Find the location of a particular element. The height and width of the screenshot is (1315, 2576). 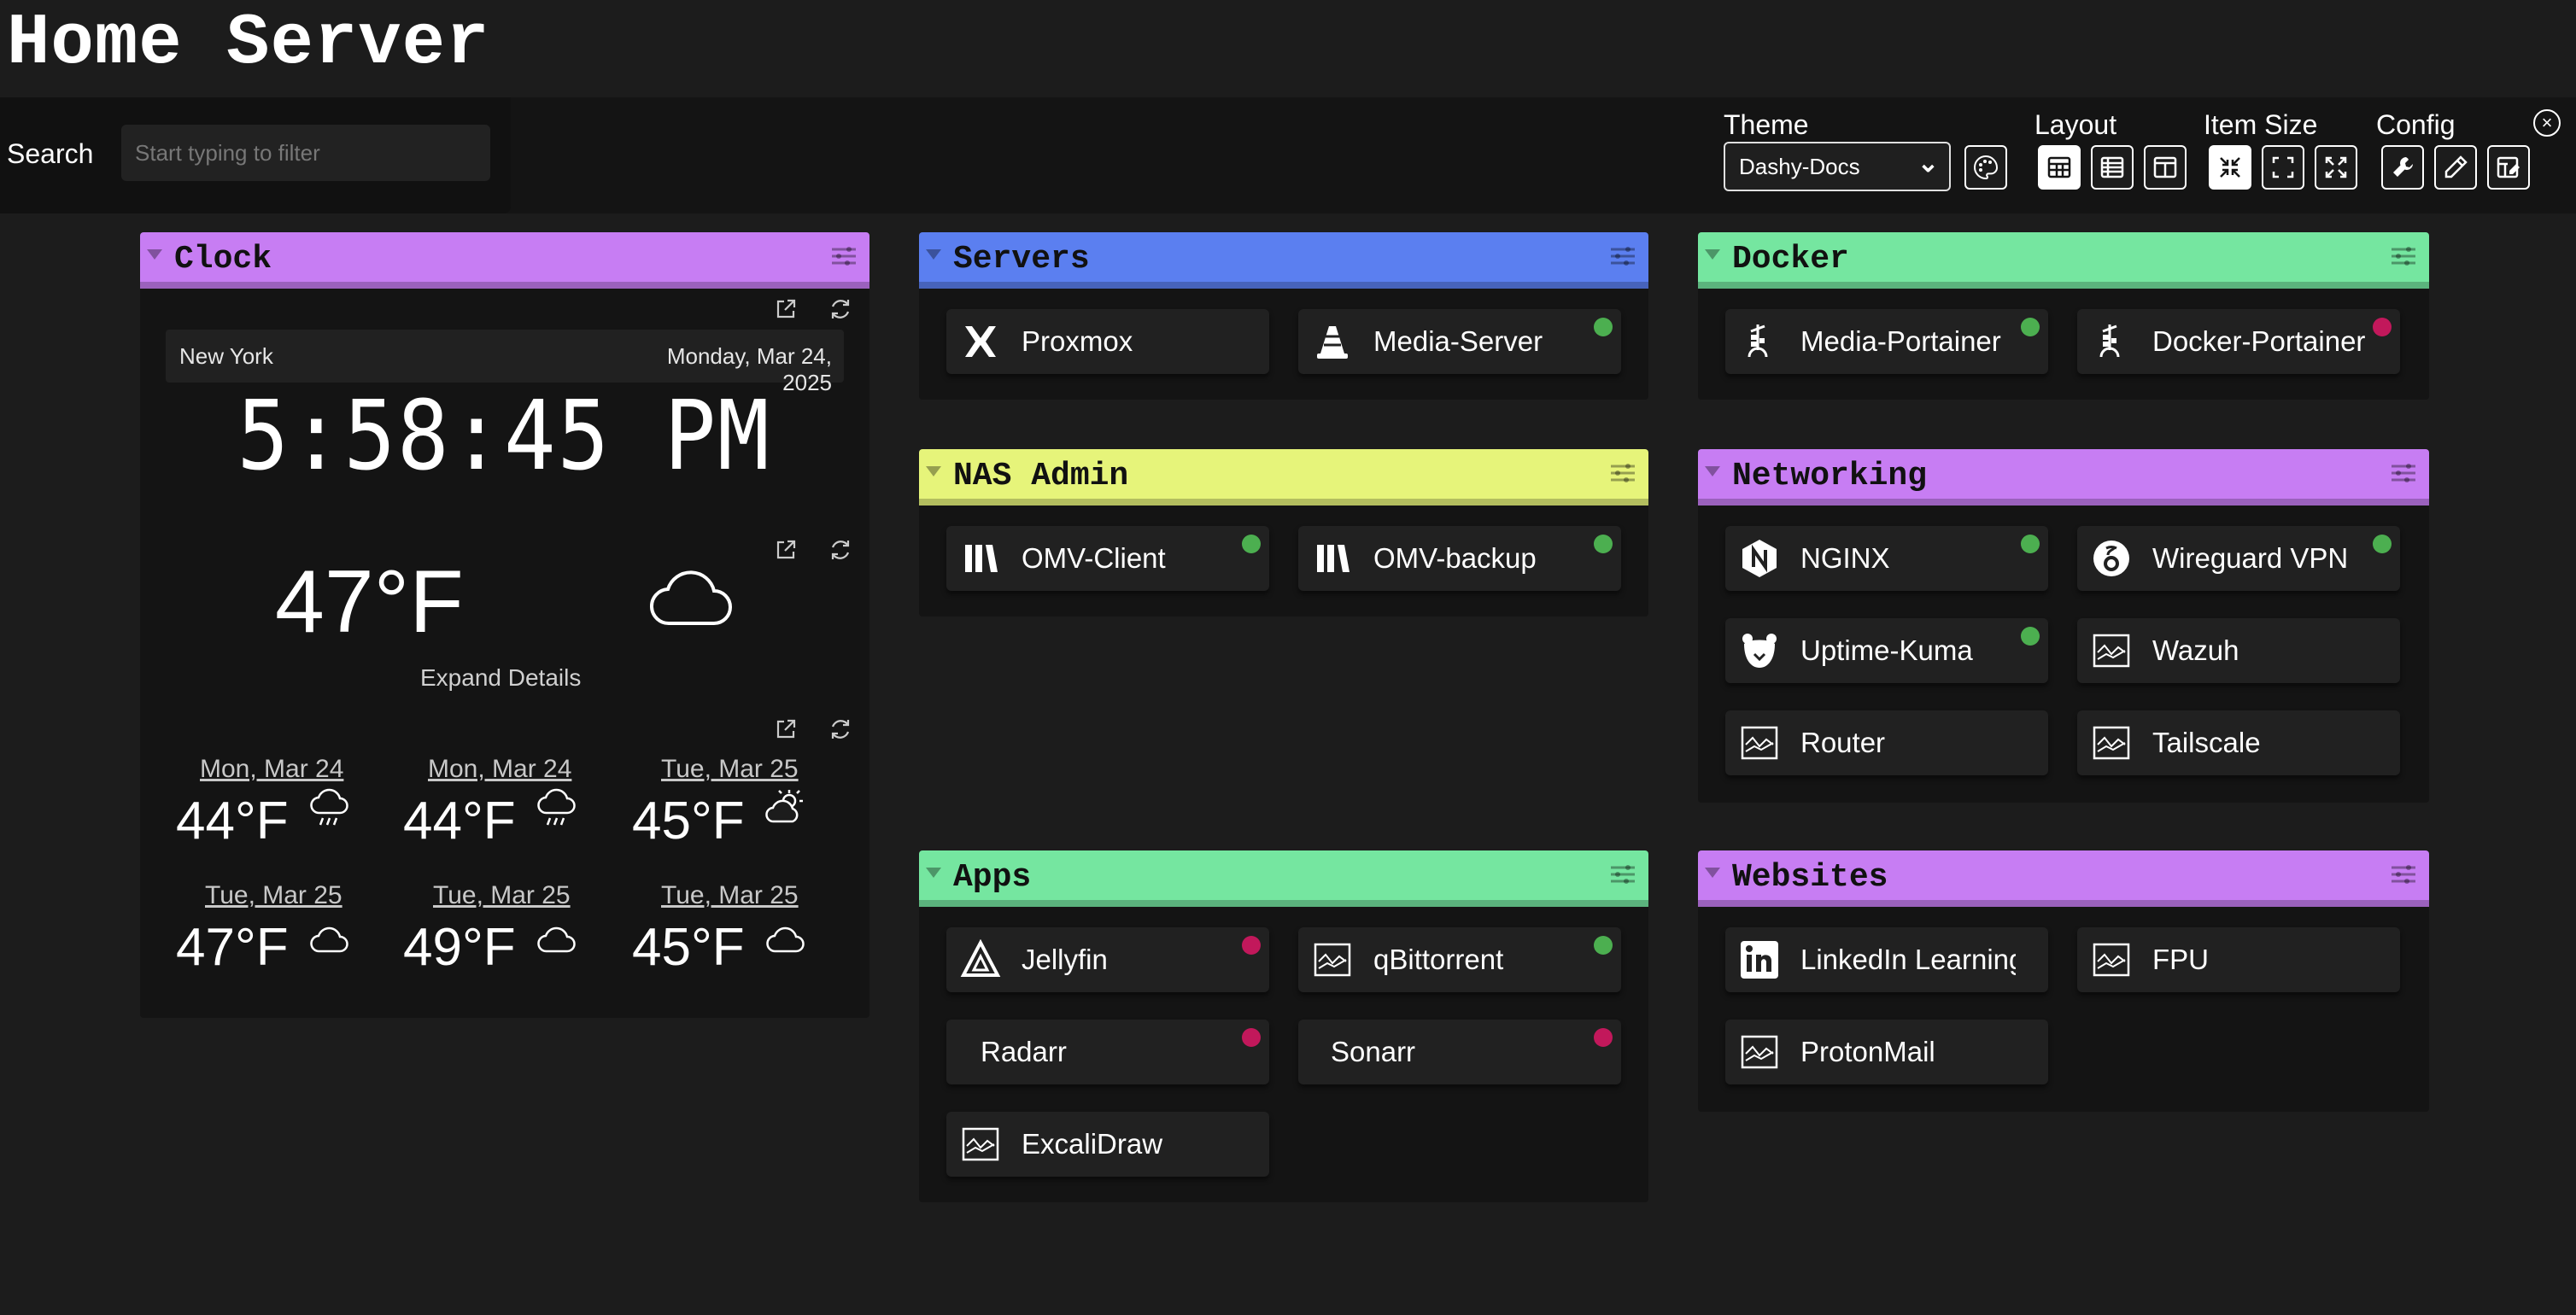

clock-time: 5:58:45 PM is located at coordinates (504, 437).